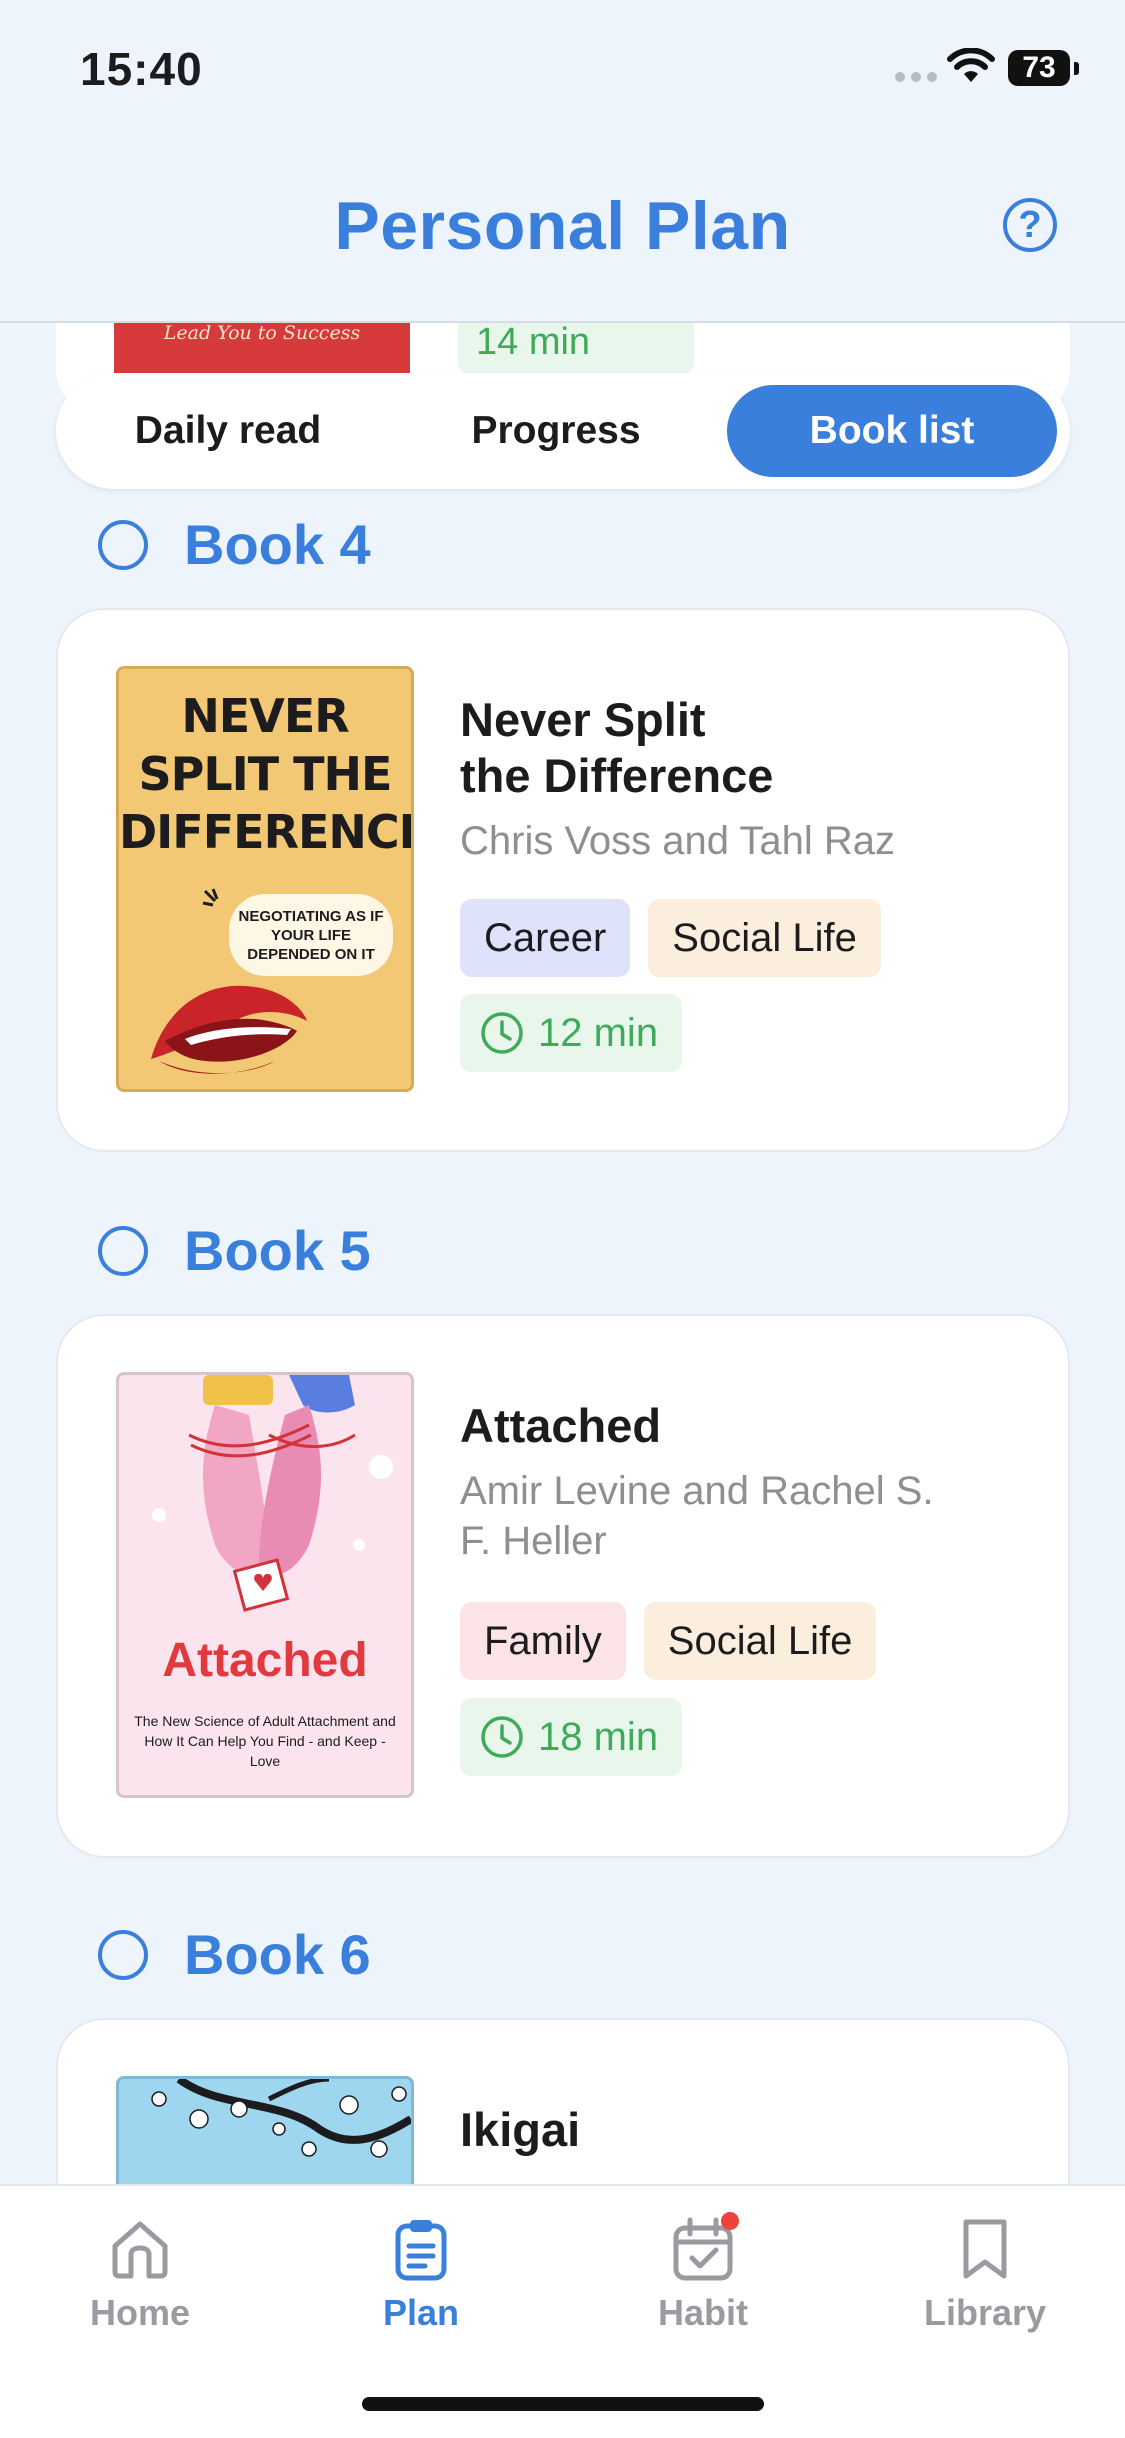 The image size is (1125, 2438). I want to click on notification-dot, so click(730, 2221).